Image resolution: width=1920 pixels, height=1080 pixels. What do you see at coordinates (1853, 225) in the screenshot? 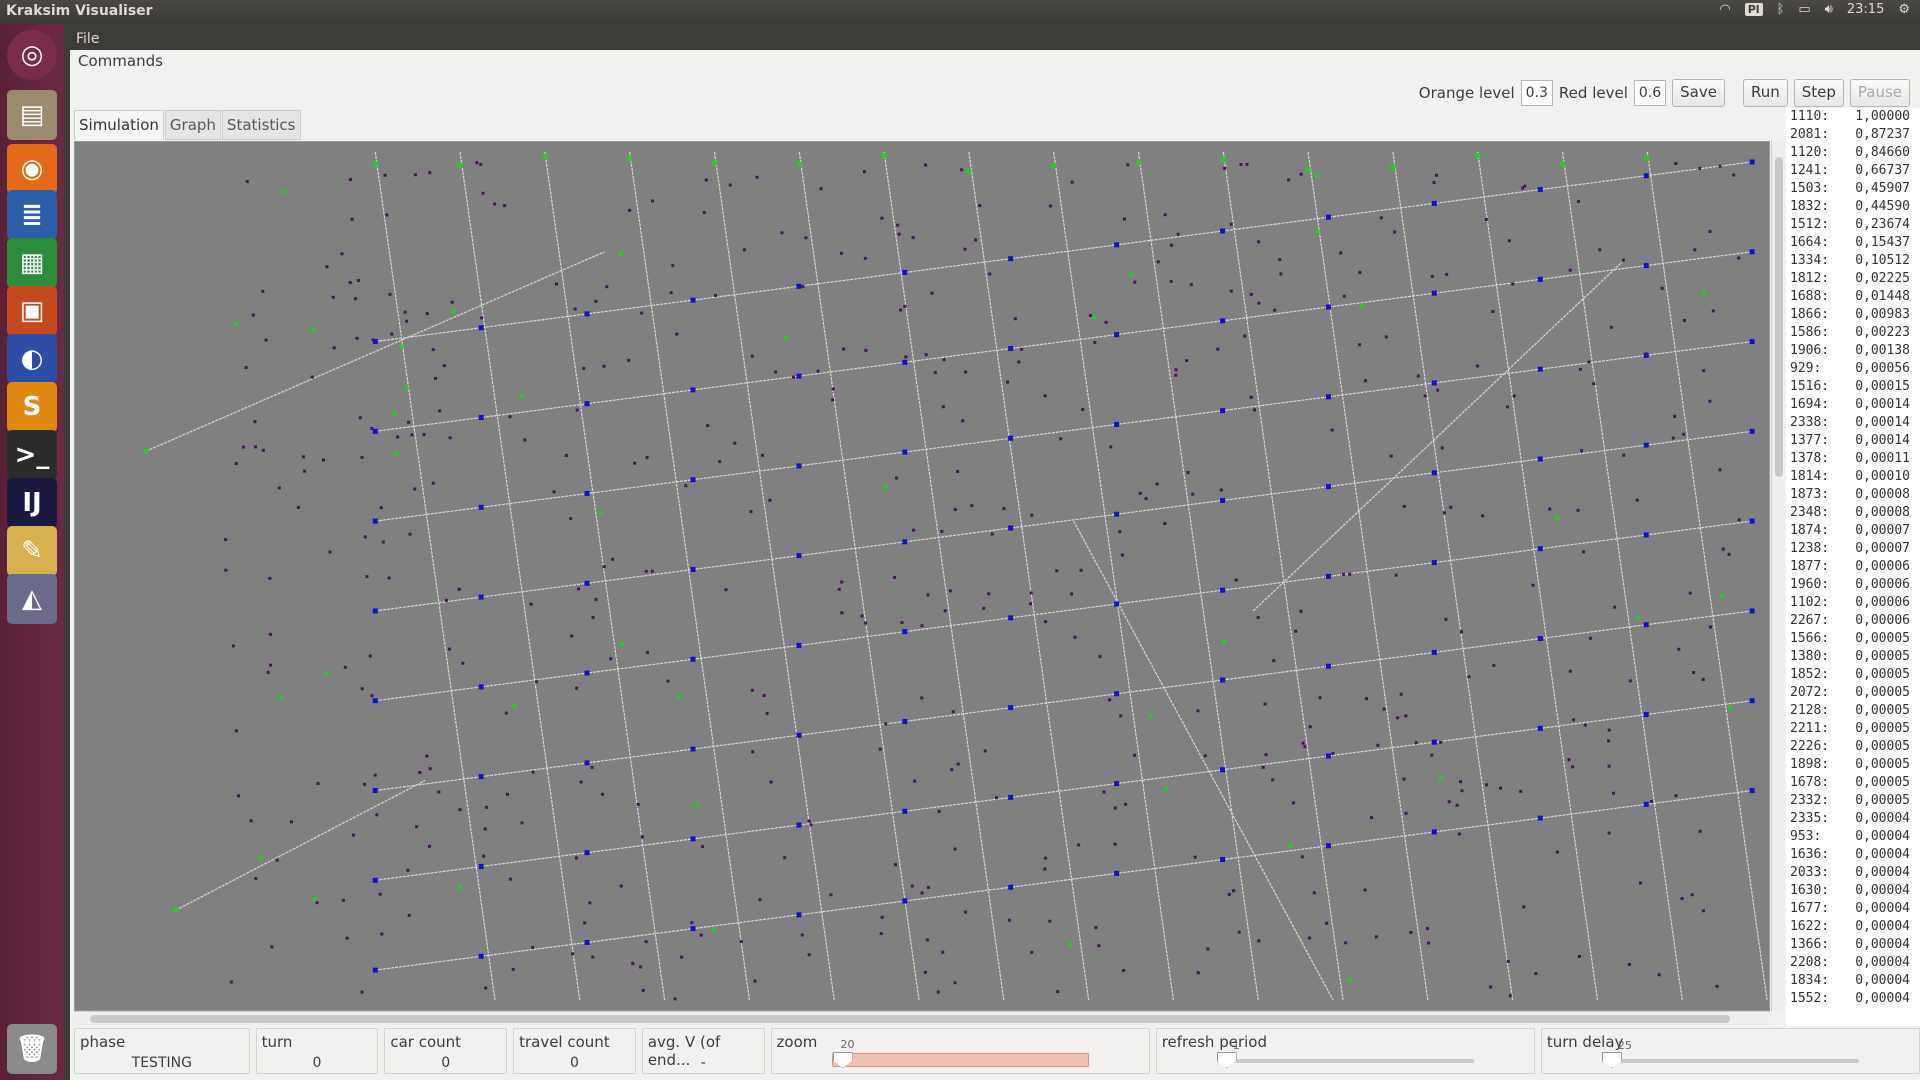
I see `stat-row: 1512: 0,23674` at bounding box center [1853, 225].